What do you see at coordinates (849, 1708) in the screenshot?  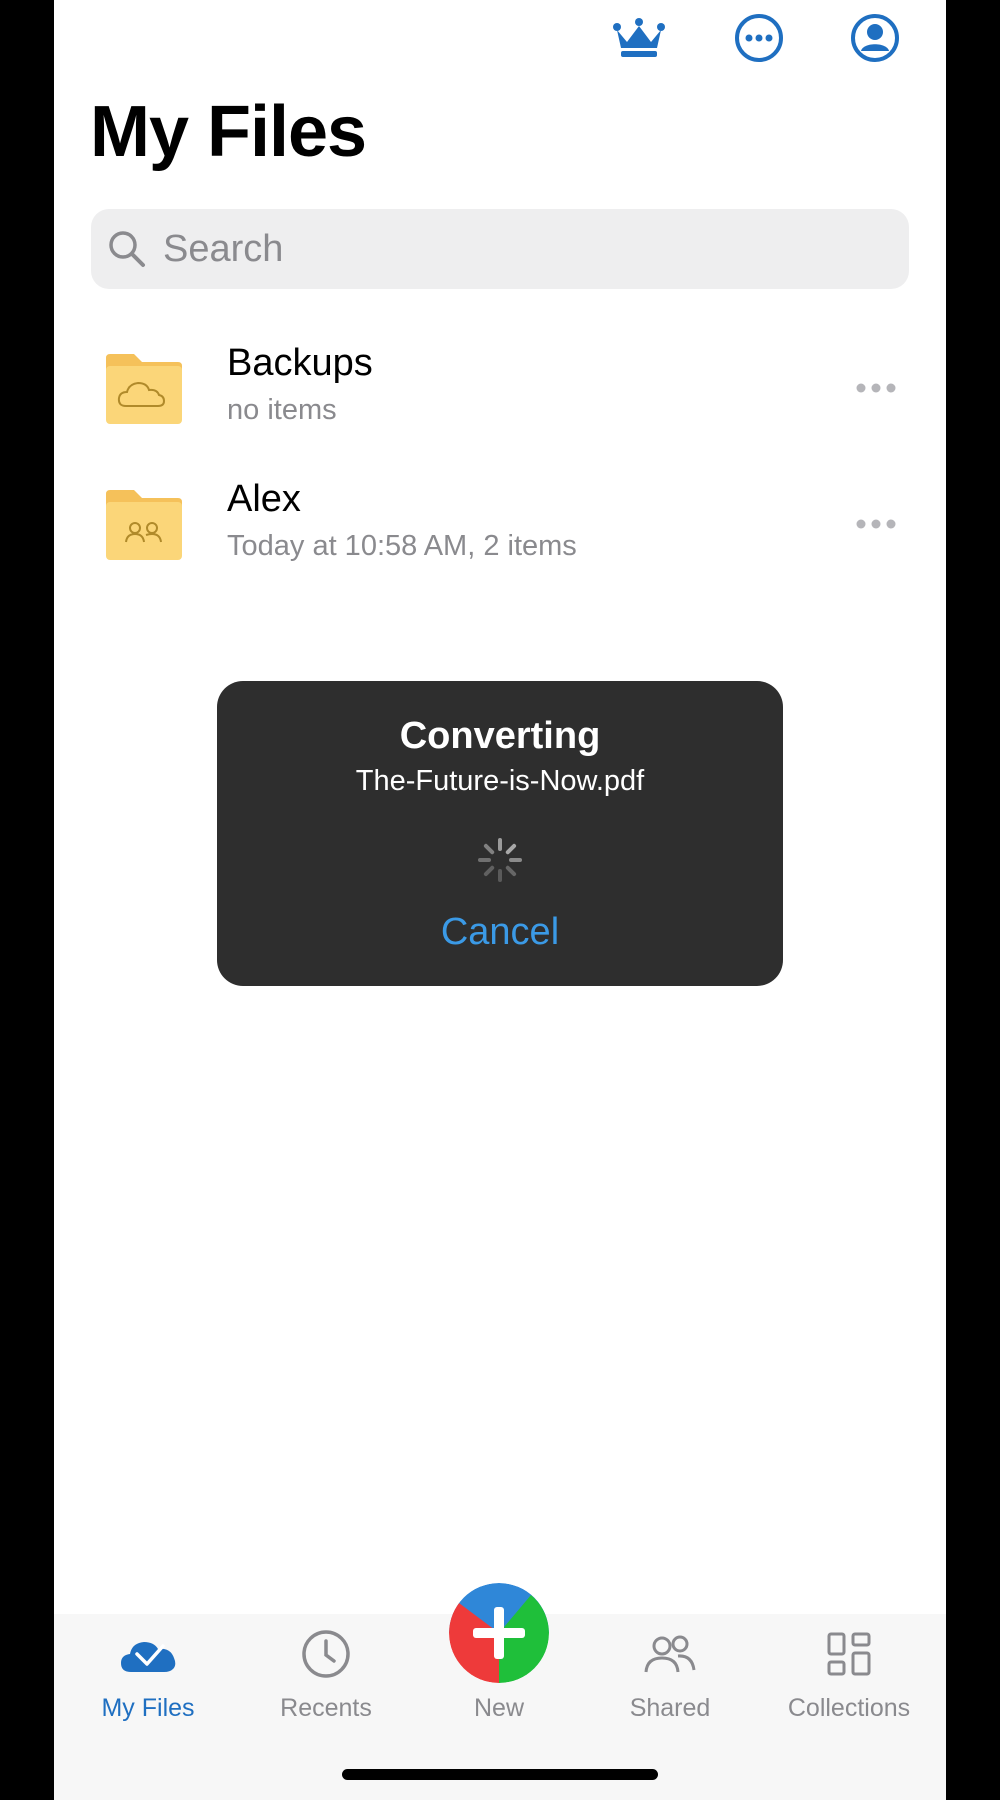 I see `tab-label: Collections` at bounding box center [849, 1708].